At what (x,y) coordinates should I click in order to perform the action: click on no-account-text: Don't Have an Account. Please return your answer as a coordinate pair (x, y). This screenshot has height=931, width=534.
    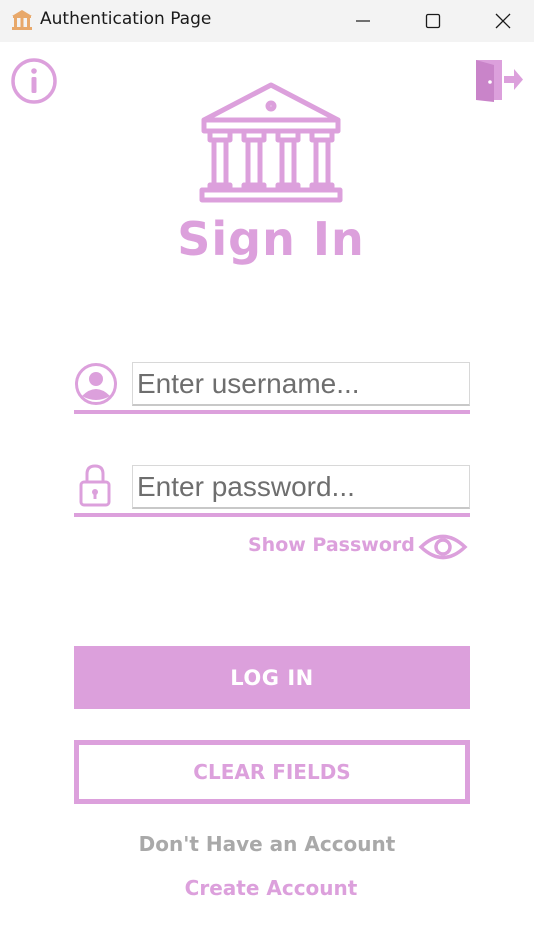
    Looking at the image, I should click on (267, 844).